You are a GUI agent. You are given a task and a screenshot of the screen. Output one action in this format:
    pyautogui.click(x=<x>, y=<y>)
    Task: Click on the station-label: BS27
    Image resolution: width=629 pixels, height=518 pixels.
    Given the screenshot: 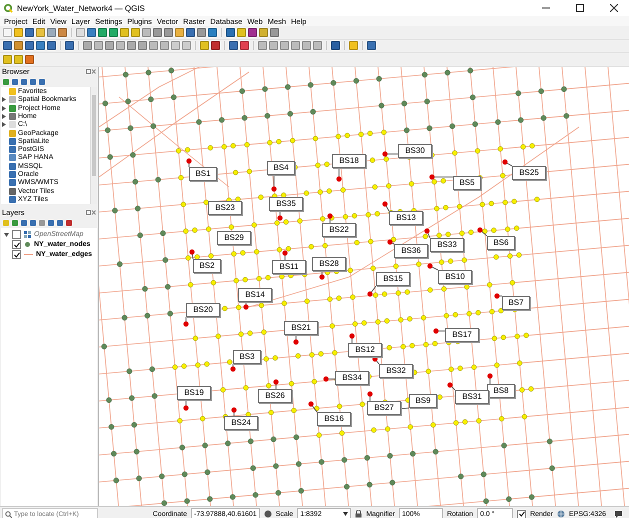 What is the action you would take?
    pyautogui.click(x=384, y=407)
    